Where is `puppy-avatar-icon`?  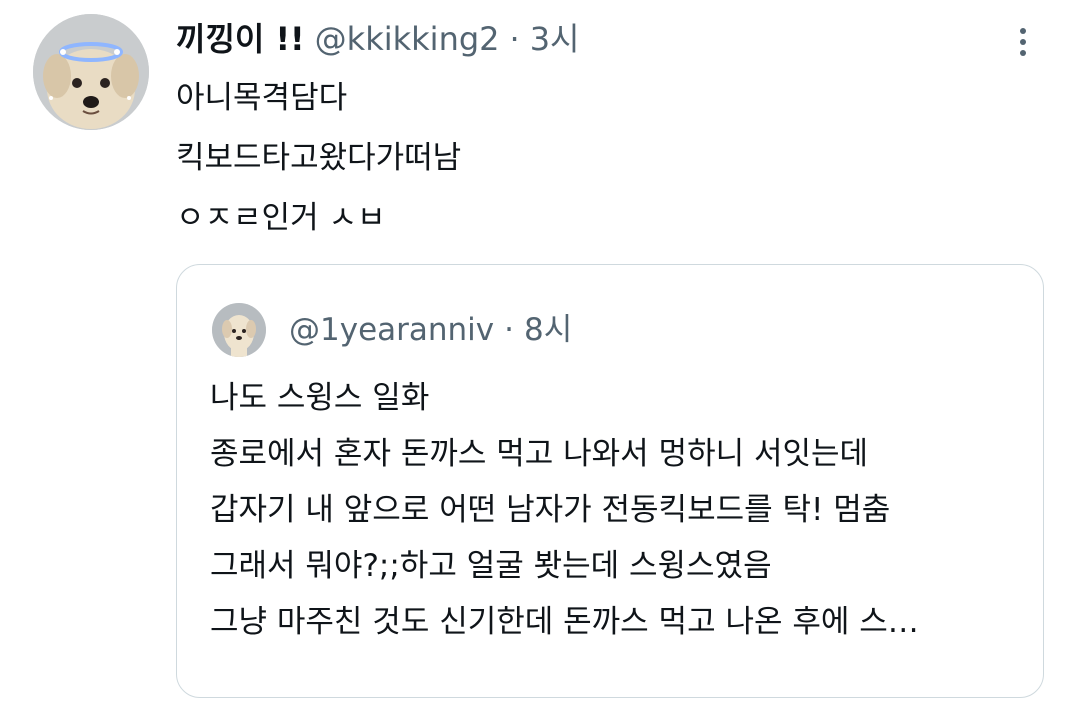 puppy-avatar-icon is located at coordinates (239, 330).